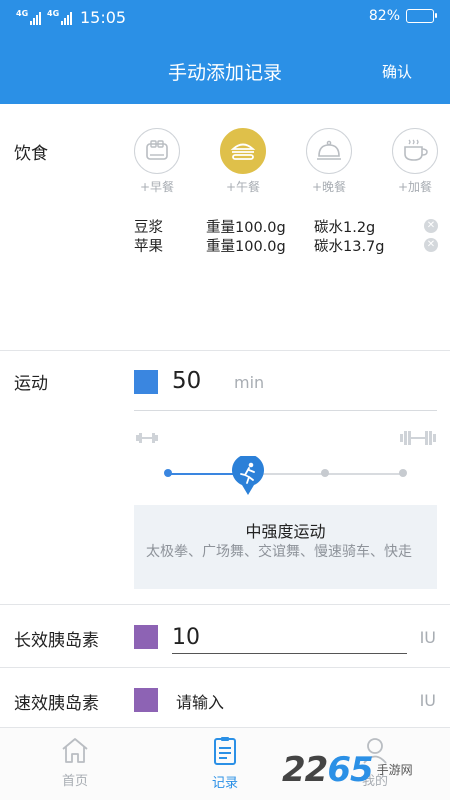 This screenshot has height=800, width=450. What do you see at coordinates (157, 187) in the screenshot?
I see `meal-label: +早餐` at bounding box center [157, 187].